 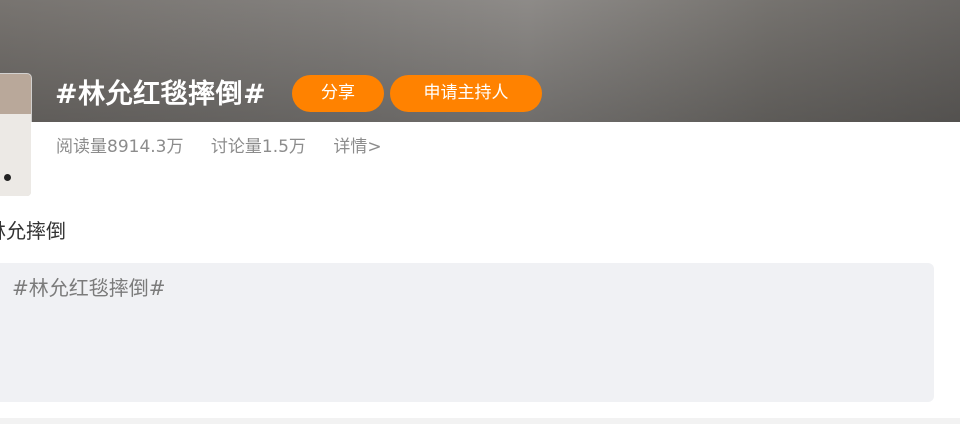 What do you see at coordinates (120, 147) in the screenshot?
I see `read-count: 阅读量8914.3万` at bounding box center [120, 147].